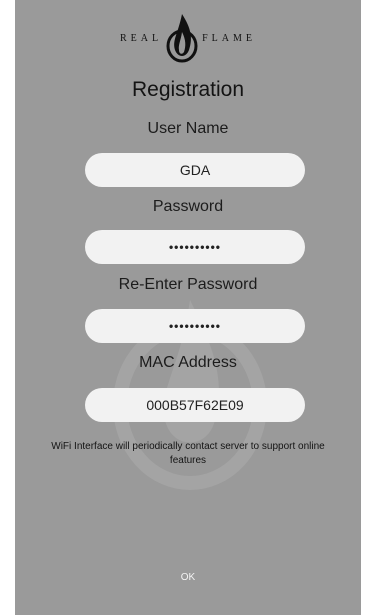 The width and height of the screenshot is (370, 615). I want to click on reenter-password-field: ••••••••••, so click(195, 326).